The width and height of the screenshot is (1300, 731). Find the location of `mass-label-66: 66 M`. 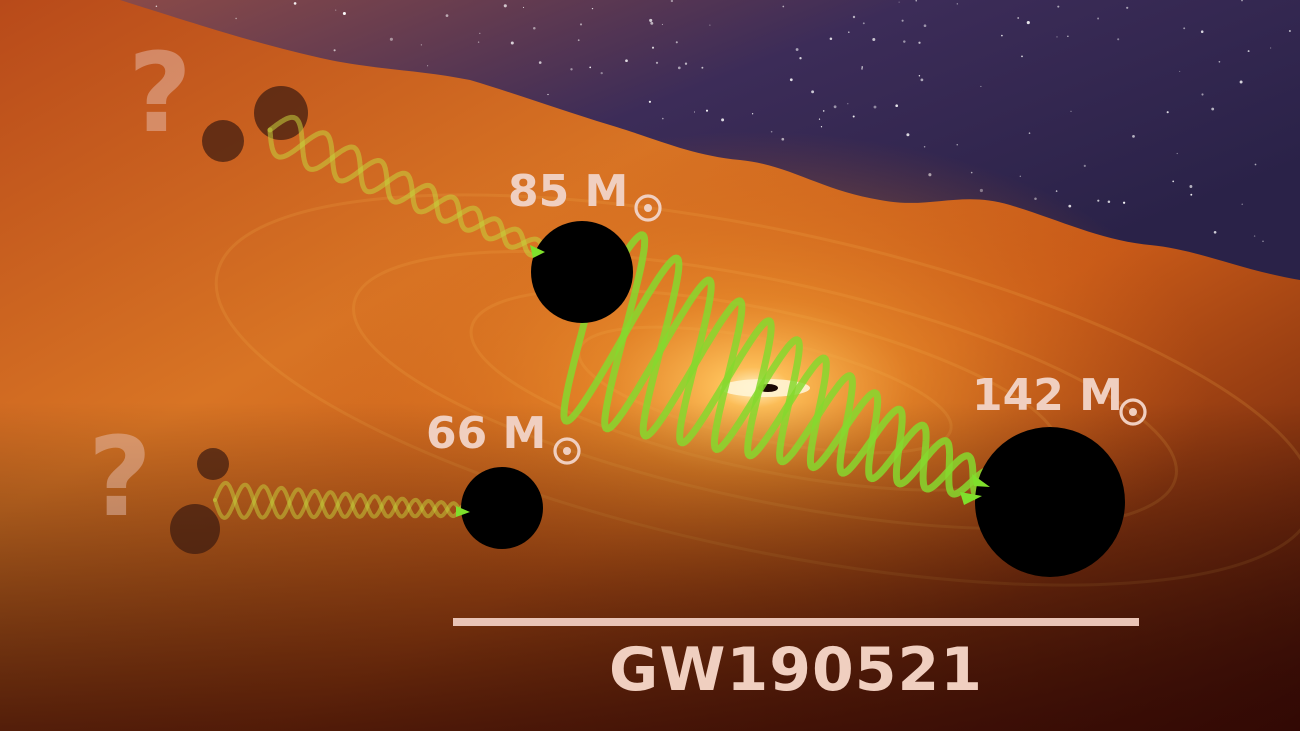

mass-label-66: 66 M is located at coordinates (486, 434).